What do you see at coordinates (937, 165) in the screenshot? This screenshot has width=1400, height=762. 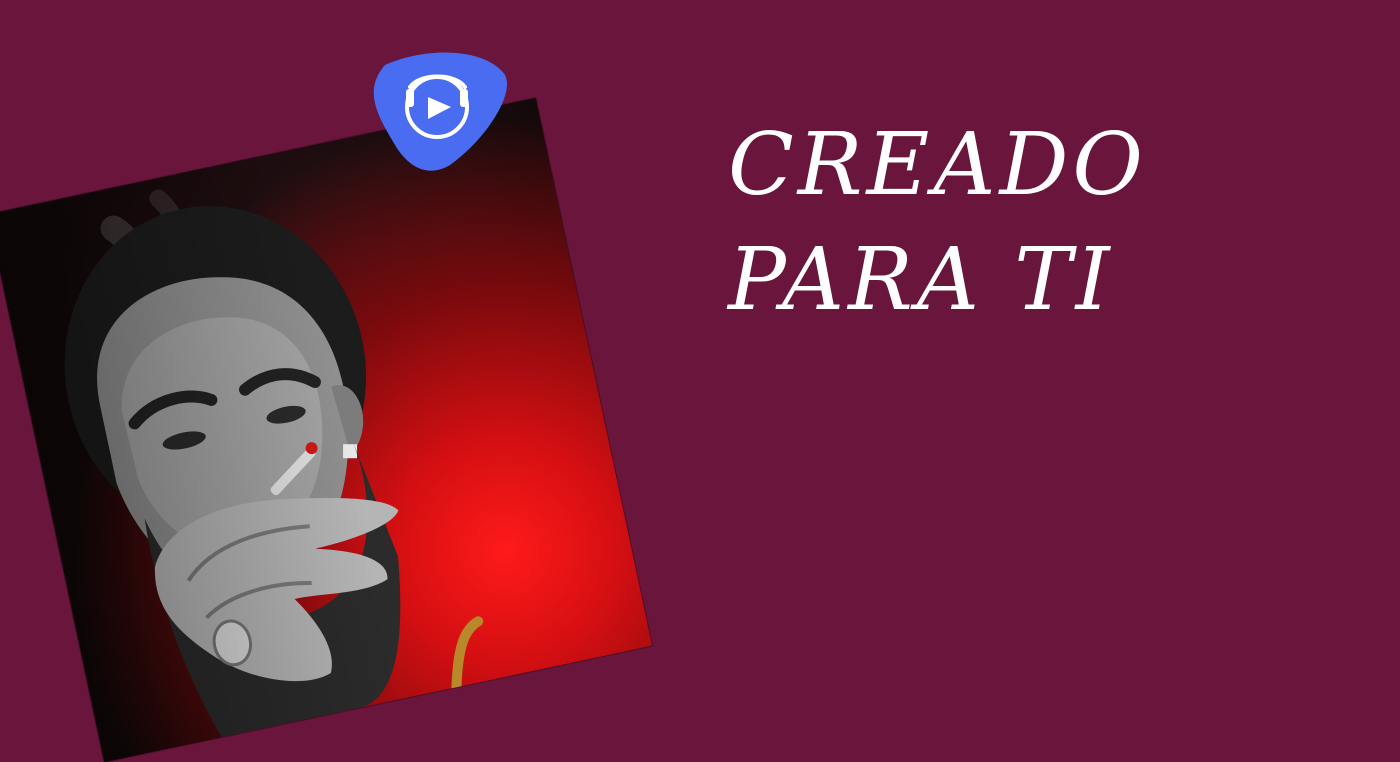 I see `headline-line-1: CREADO` at bounding box center [937, 165].